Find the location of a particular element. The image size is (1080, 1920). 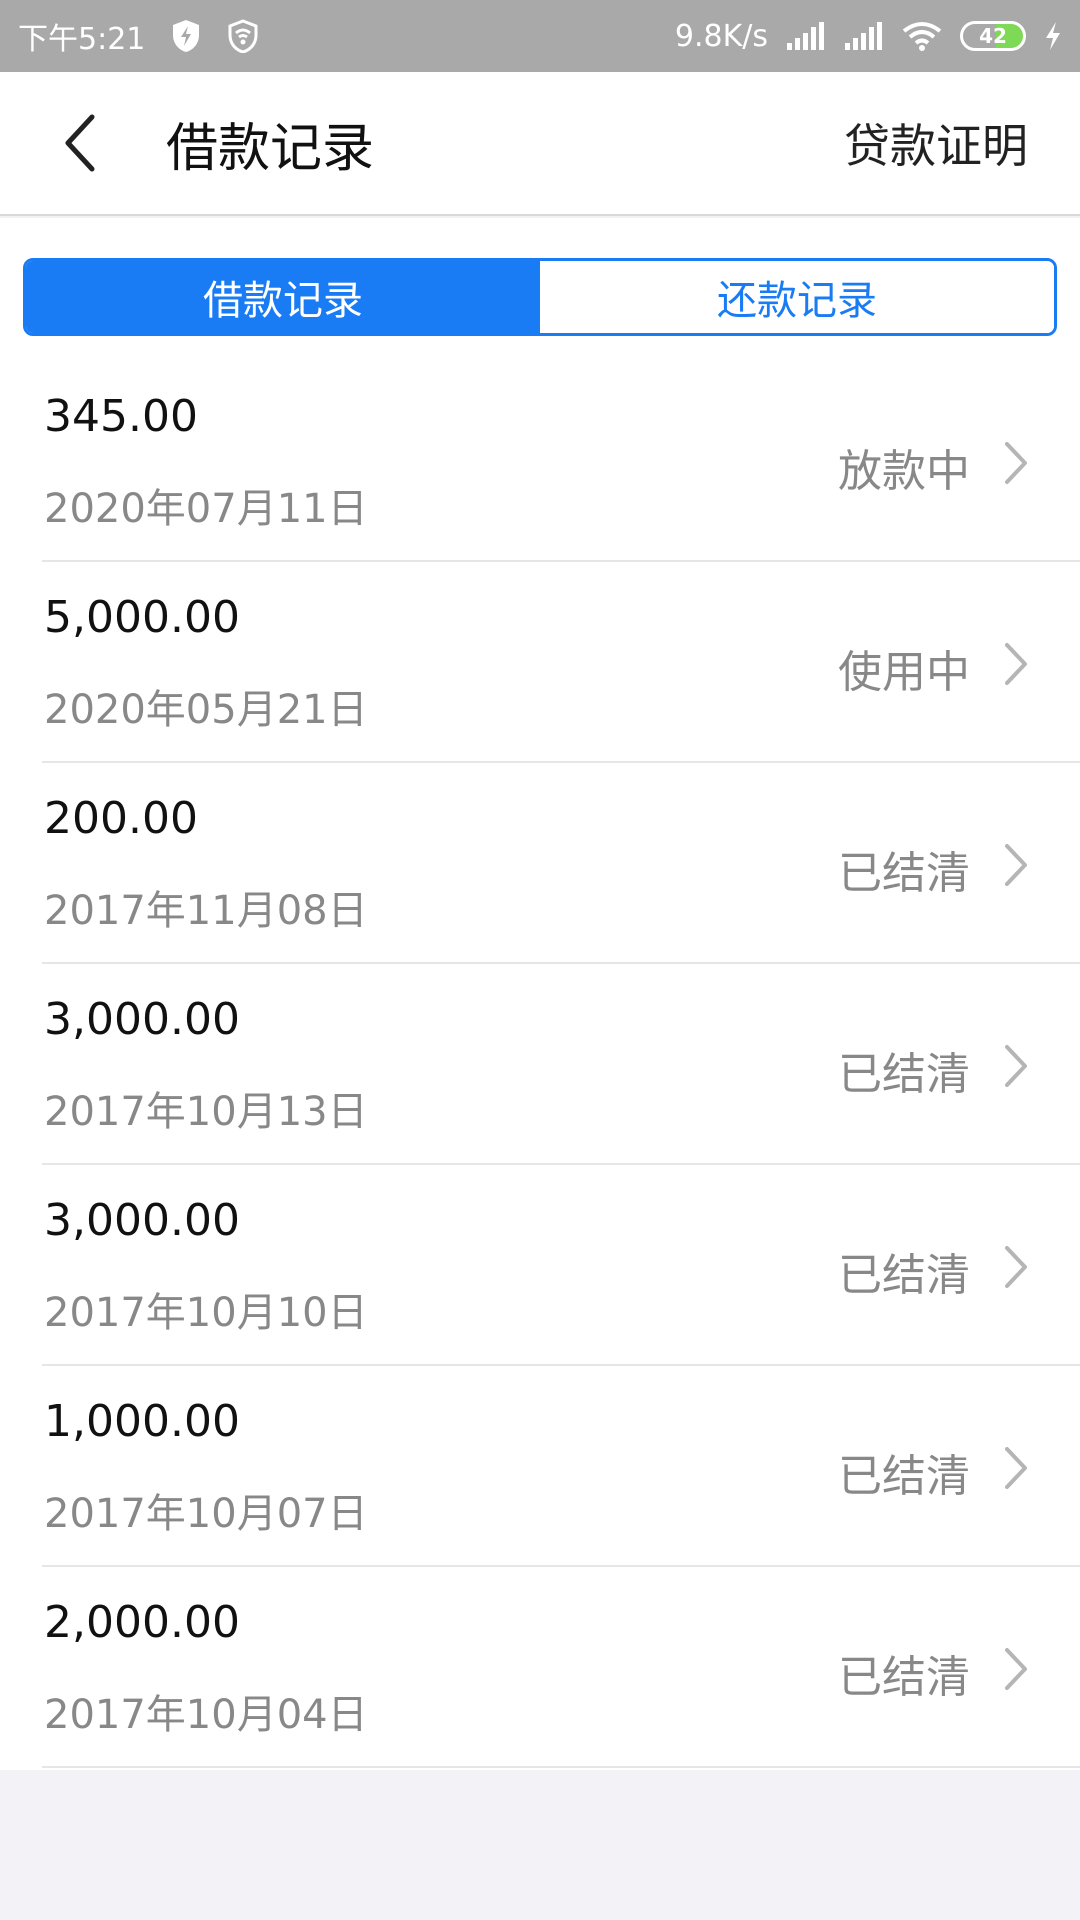

record-type-tabs: 借款记录 还款记录 is located at coordinates (540, 297).